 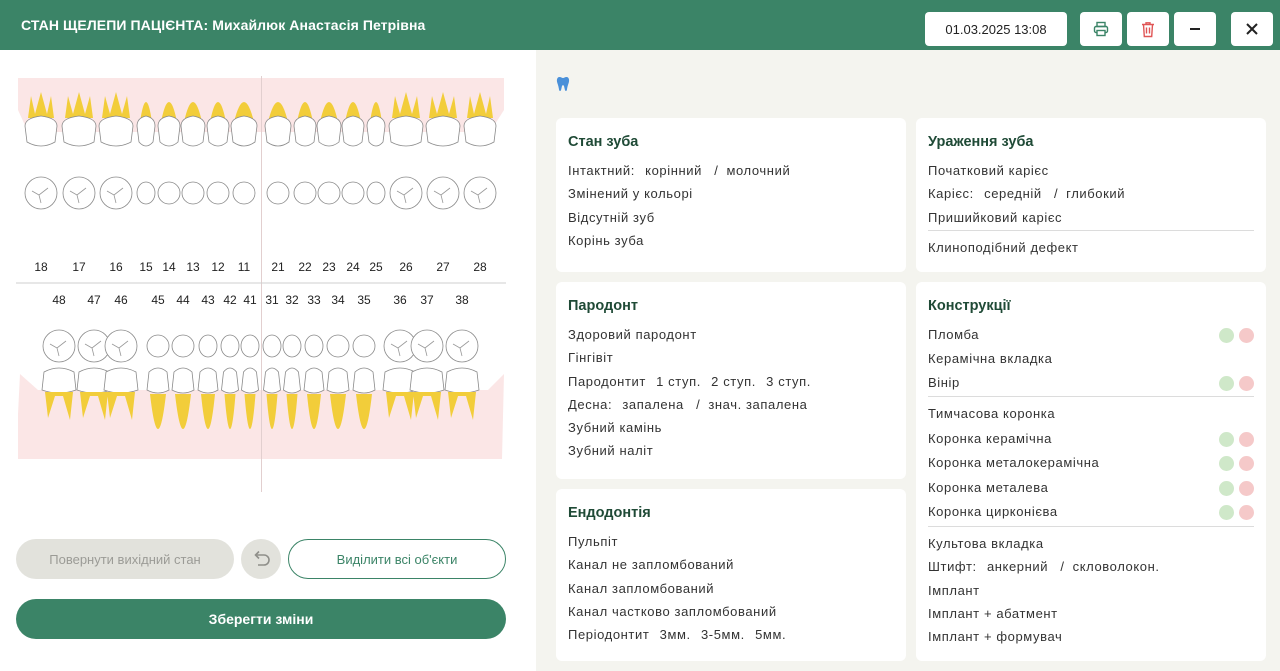 I want to click on tooth-number-21: 21, so click(x=277, y=267).